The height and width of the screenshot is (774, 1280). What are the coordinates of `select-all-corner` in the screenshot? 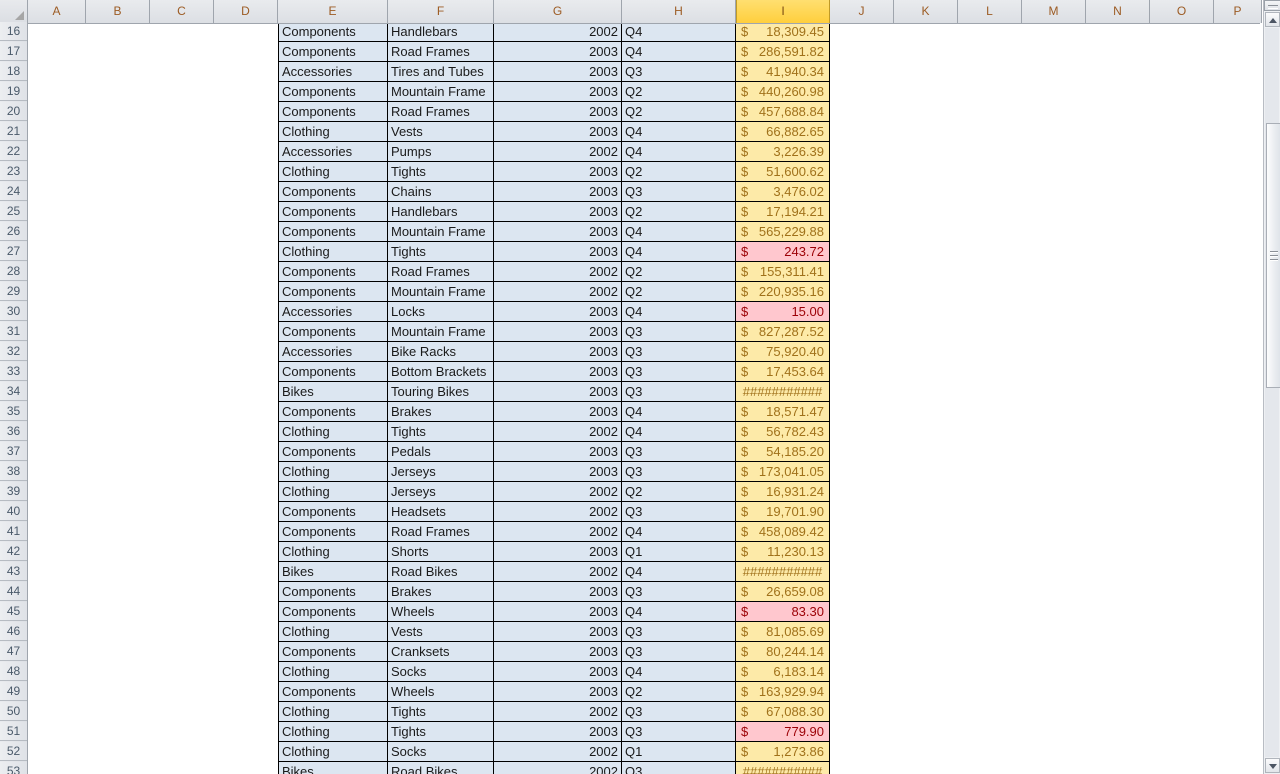 It's located at (14, 12).